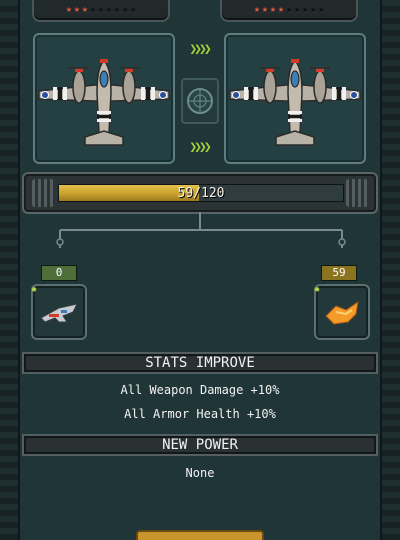 This screenshot has height=540, width=400. I want to click on right-material-count: 59, so click(339, 273).